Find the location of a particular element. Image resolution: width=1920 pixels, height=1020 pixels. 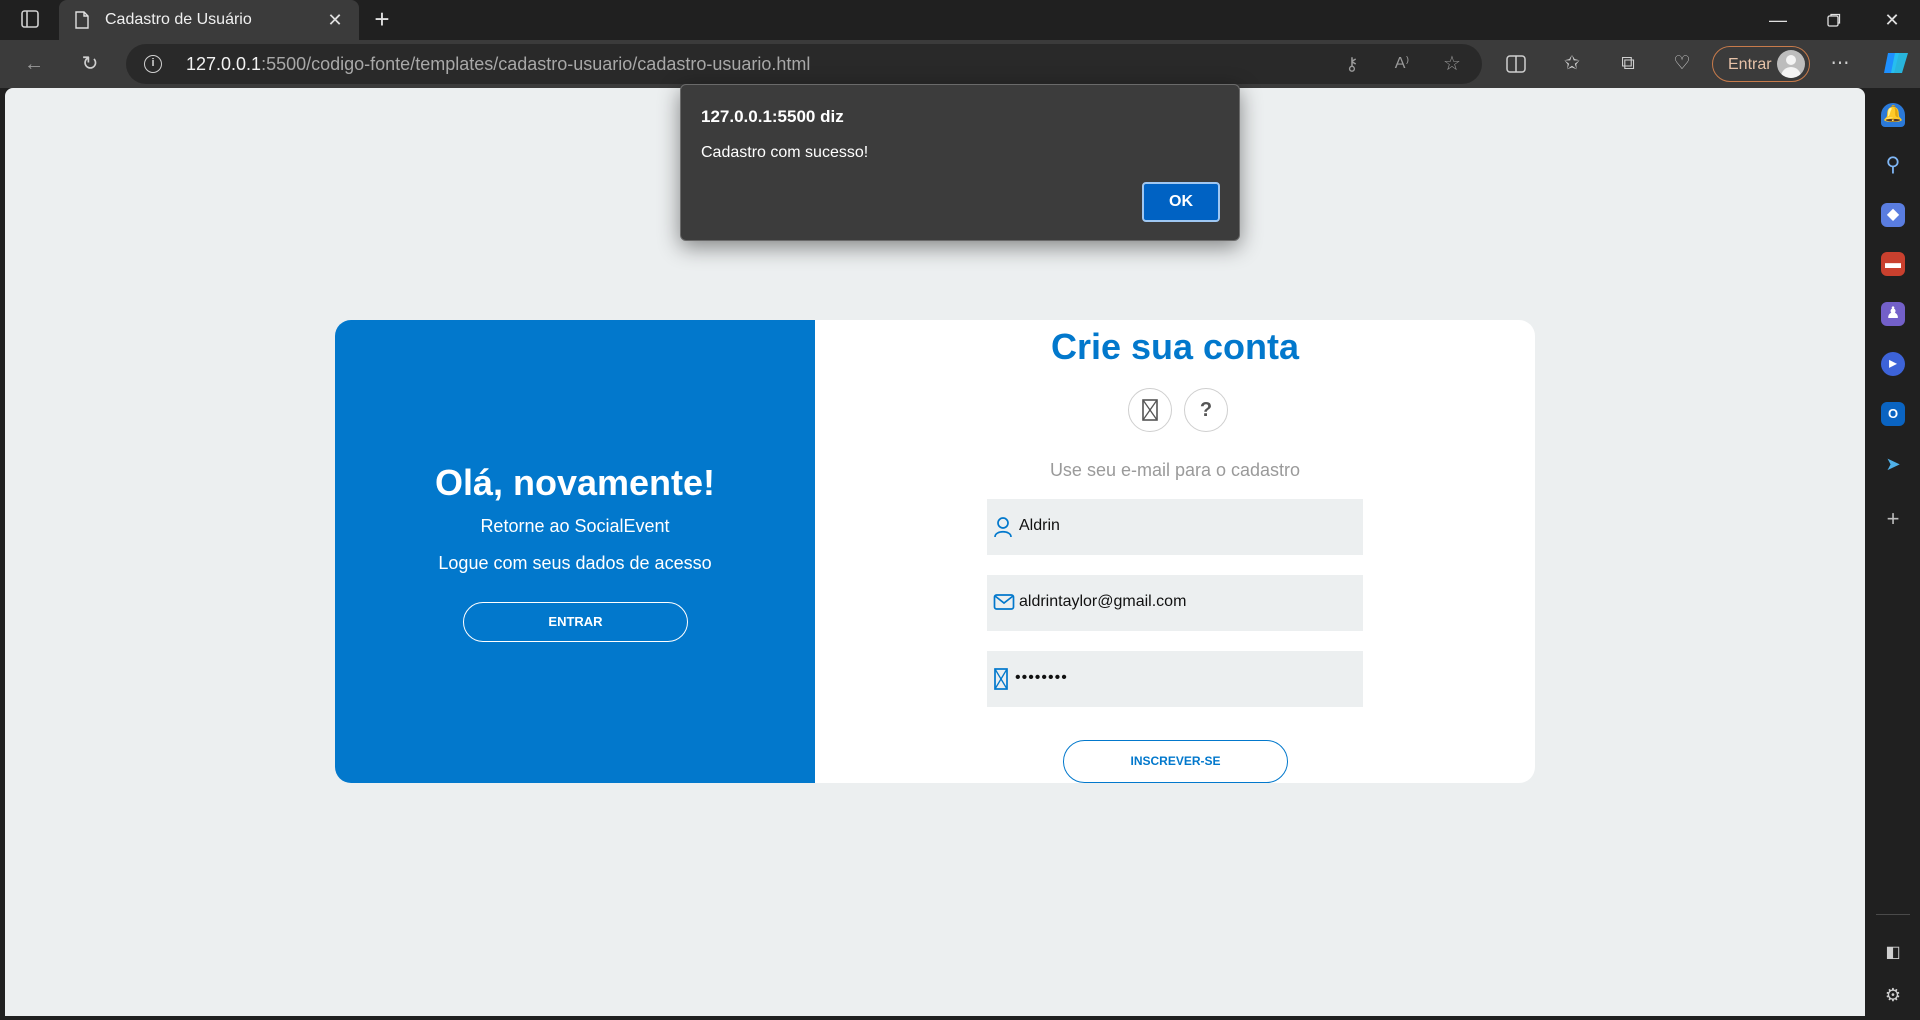

welcome-line-1: Retorne ao SocialEvent is located at coordinates (575, 526).